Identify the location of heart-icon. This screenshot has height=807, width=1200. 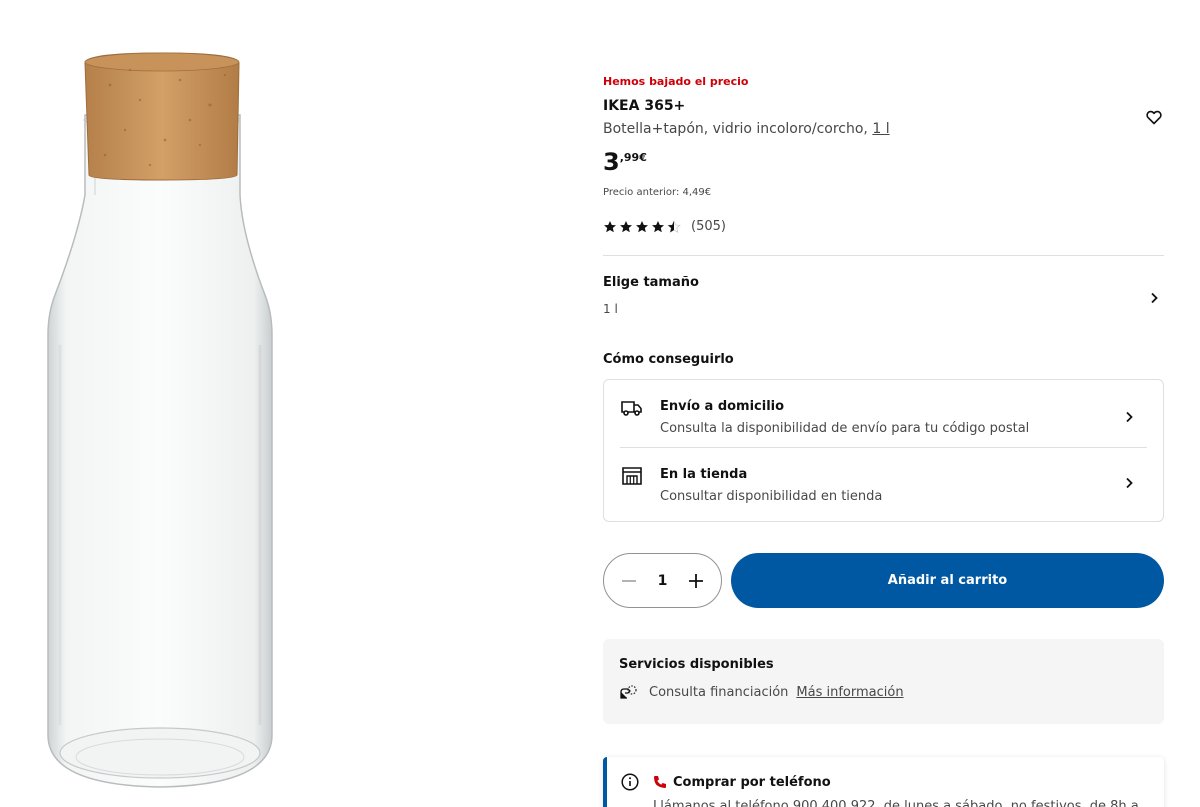
(1154, 117).